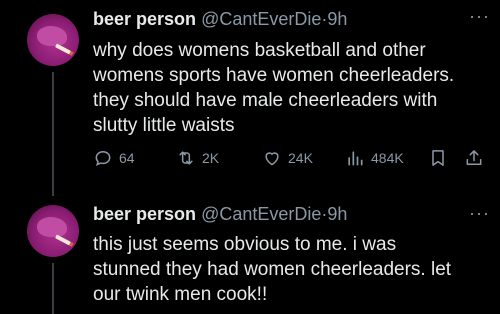  I want to click on bookmark-icon, so click(438, 158).